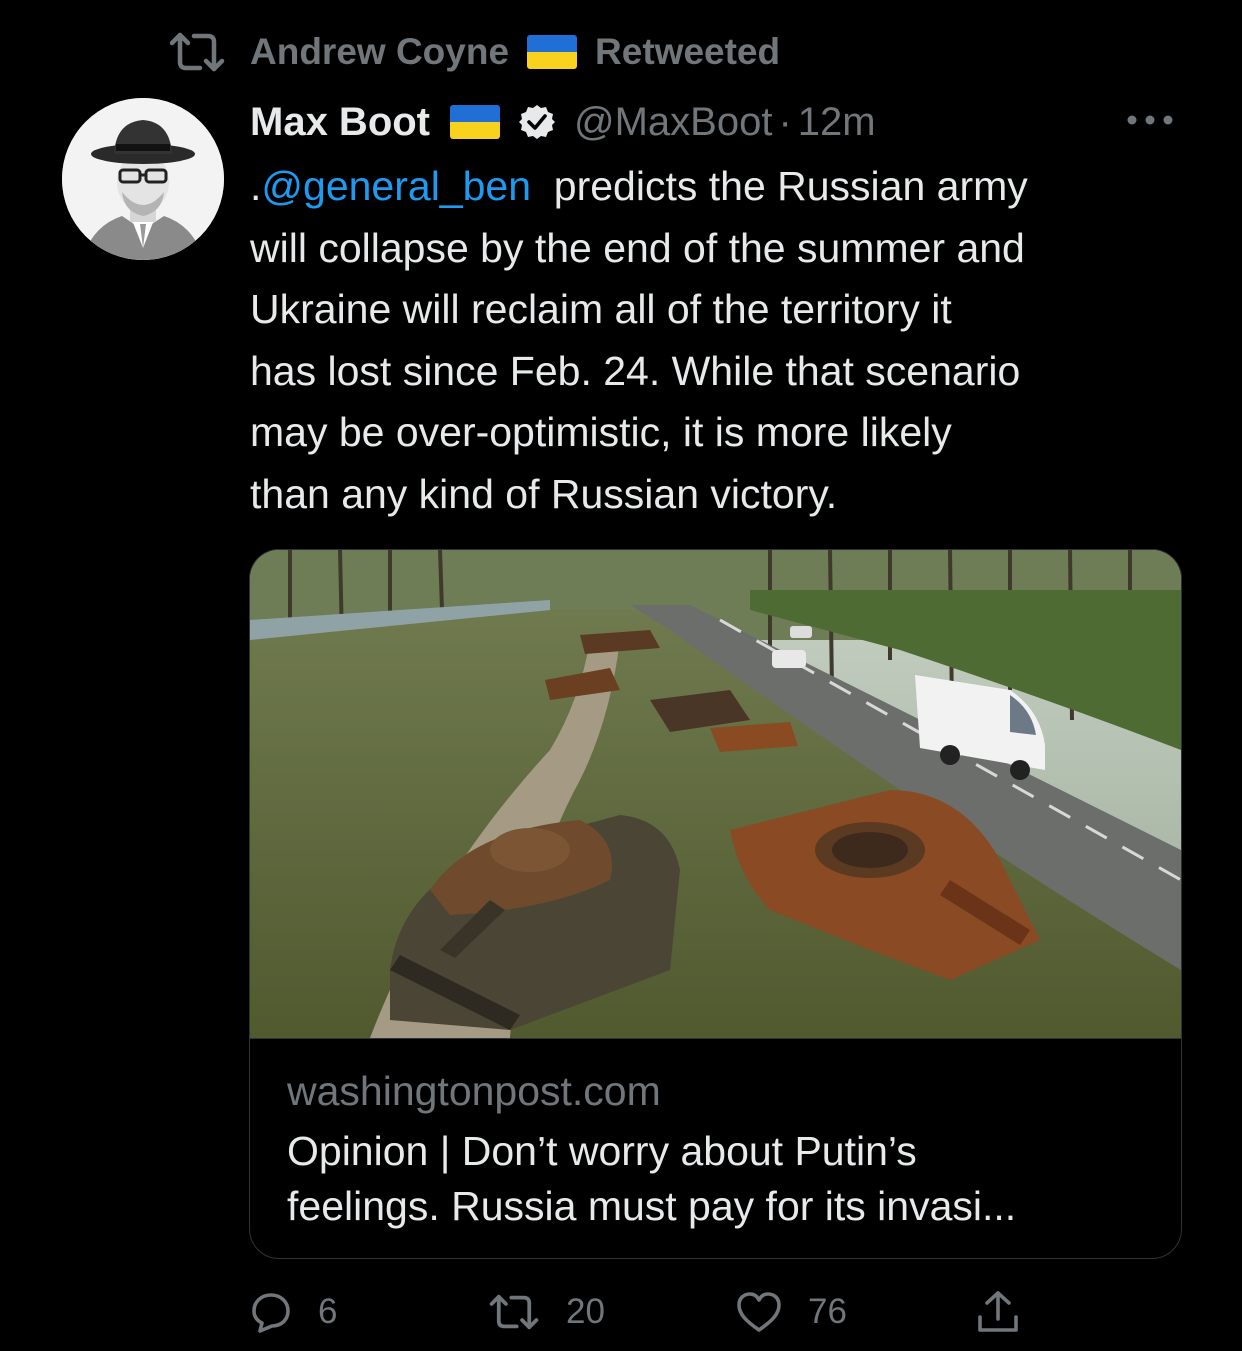 Image resolution: width=1242 pixels, height=1351 pixels. Describe the element at coordinates (779, 186) in the screenshot. I see `tweet-text-segment: predicts the Russian army` at that location.